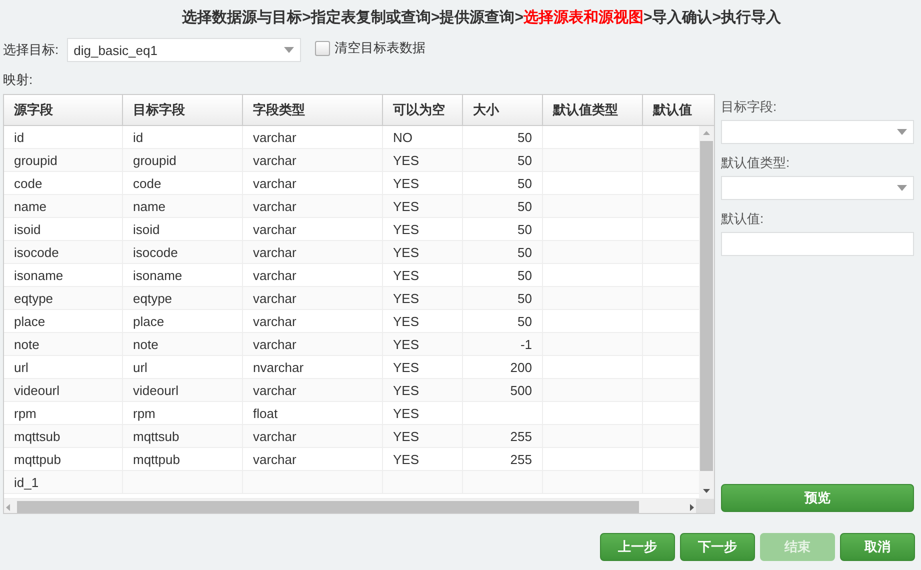 The image size is (921, 570). I want to click on default-type-label: 默认值类型:, so click(755, 163).